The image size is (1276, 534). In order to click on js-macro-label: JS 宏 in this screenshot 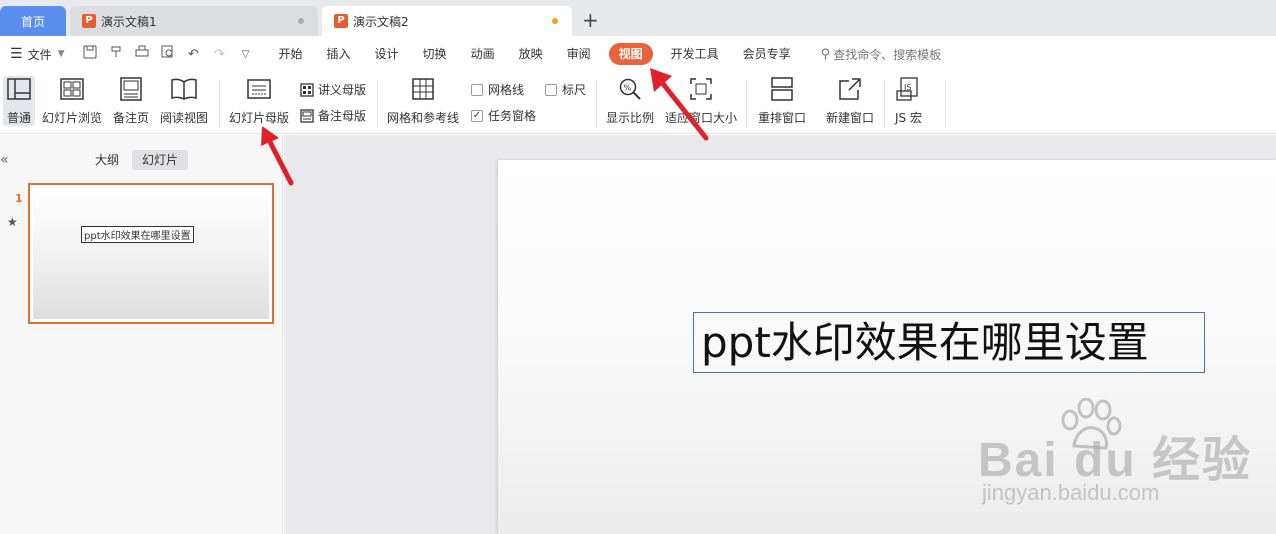, I will do `click(908, 118)`.